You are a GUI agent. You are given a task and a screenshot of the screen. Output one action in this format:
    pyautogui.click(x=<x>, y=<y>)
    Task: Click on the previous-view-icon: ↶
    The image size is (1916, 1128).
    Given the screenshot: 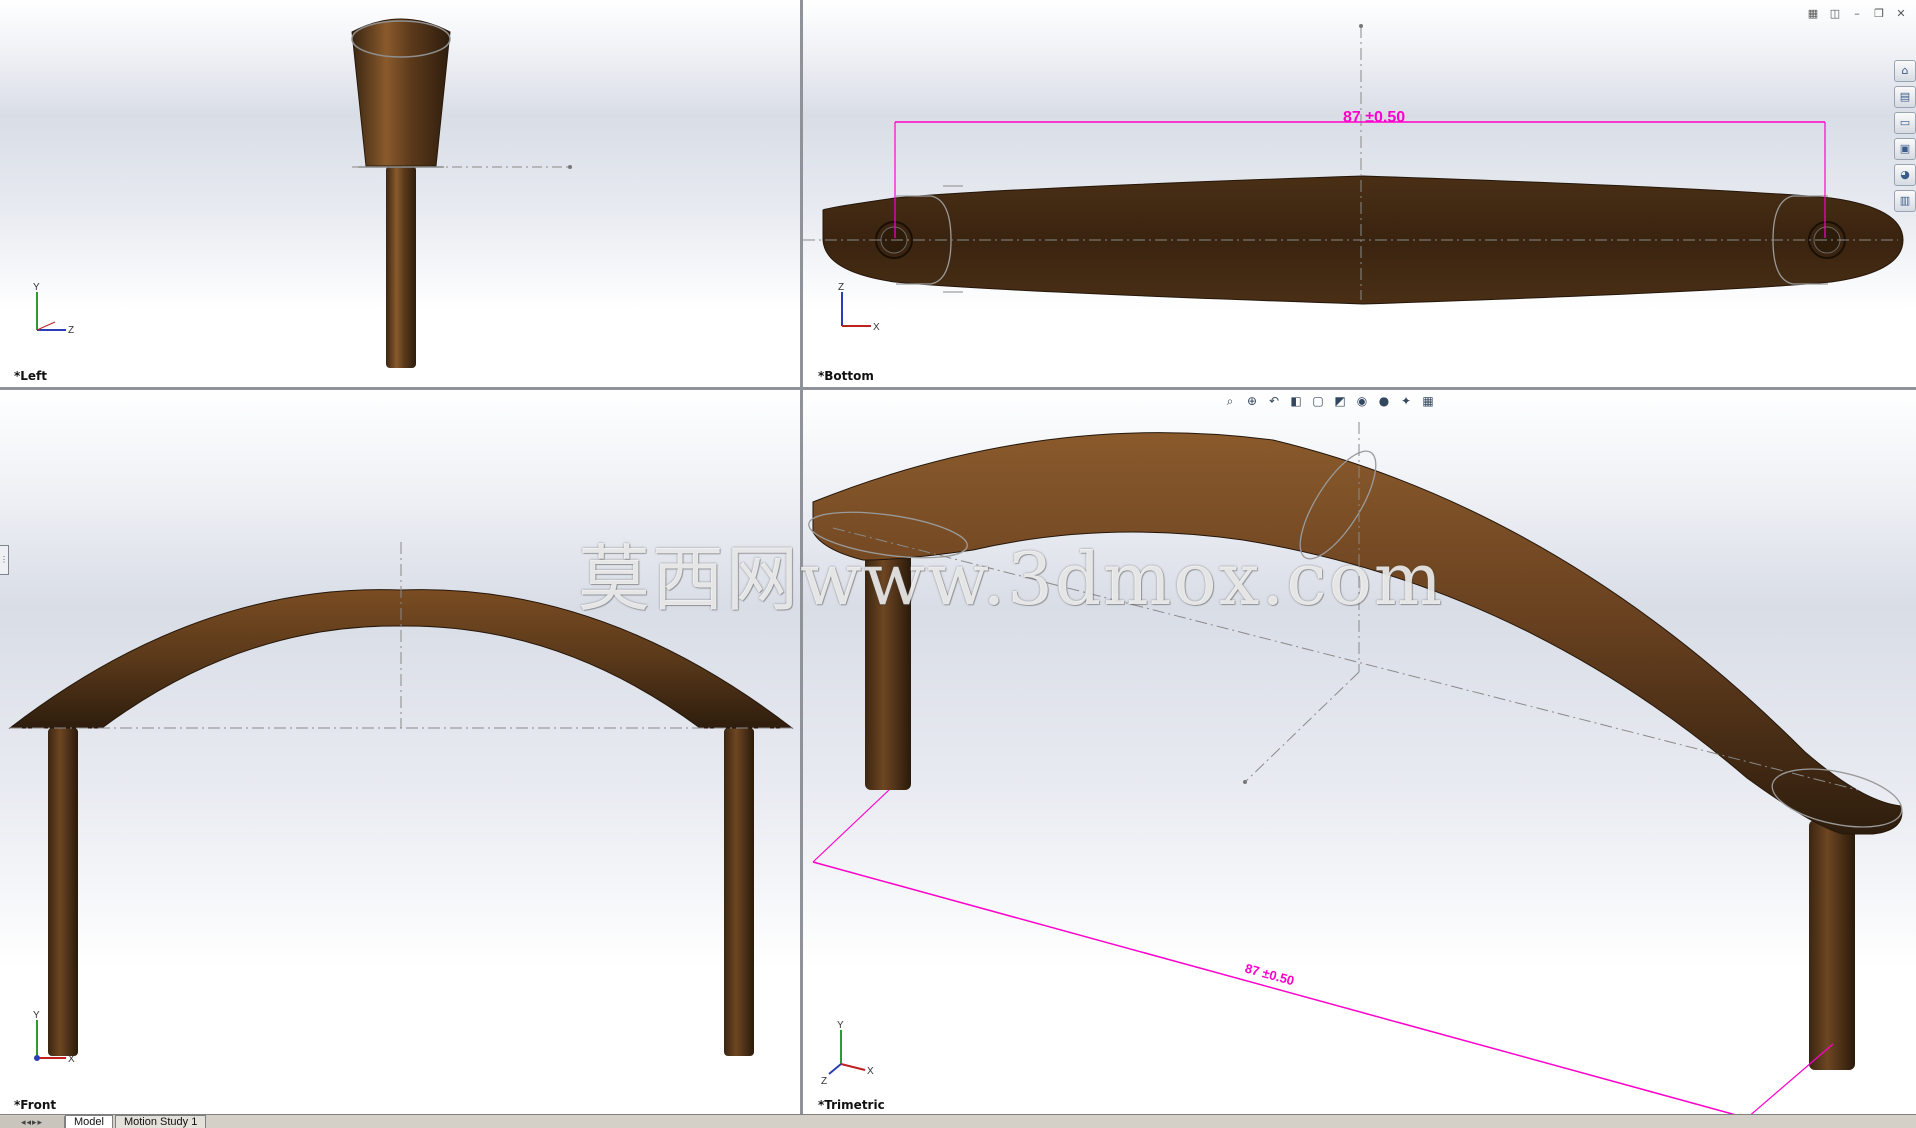 What is the action you would take?
    pyautogui.click(x=1274, y=401)
    